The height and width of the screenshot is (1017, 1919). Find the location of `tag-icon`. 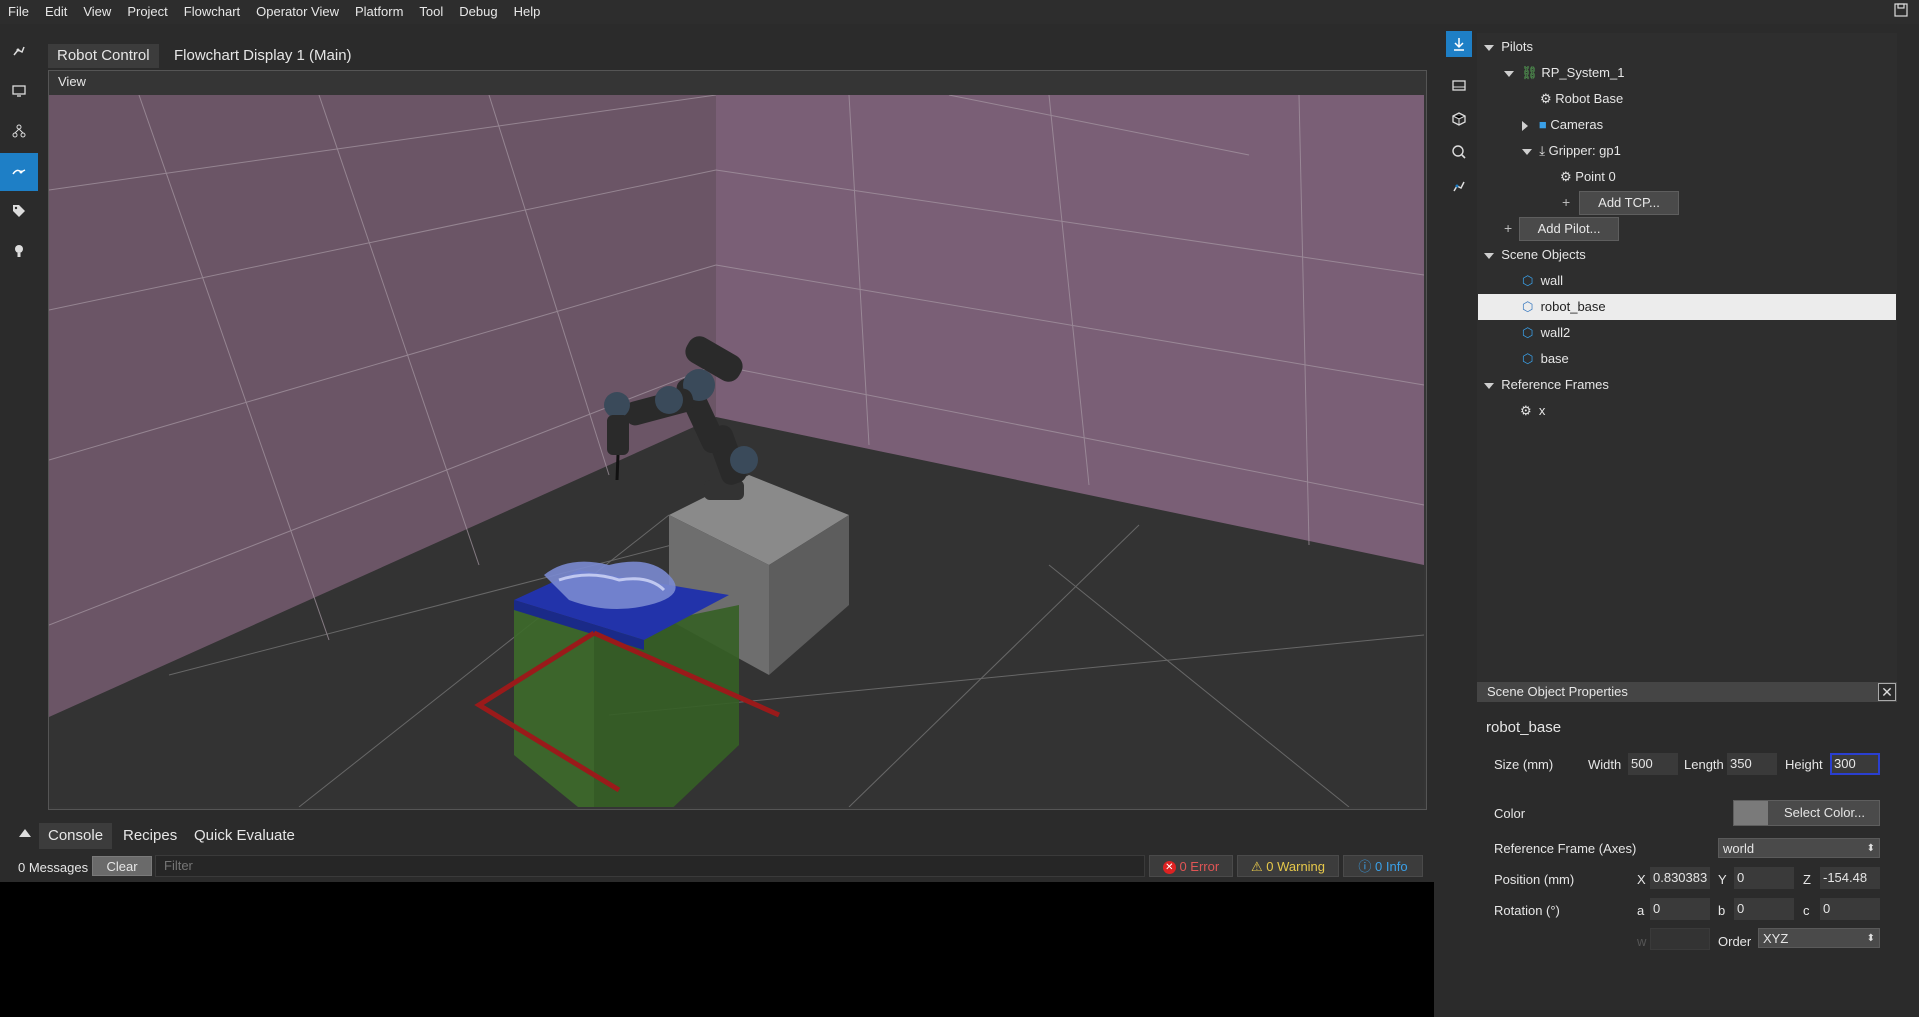

tag-icon is located at coordinates (19, 211).